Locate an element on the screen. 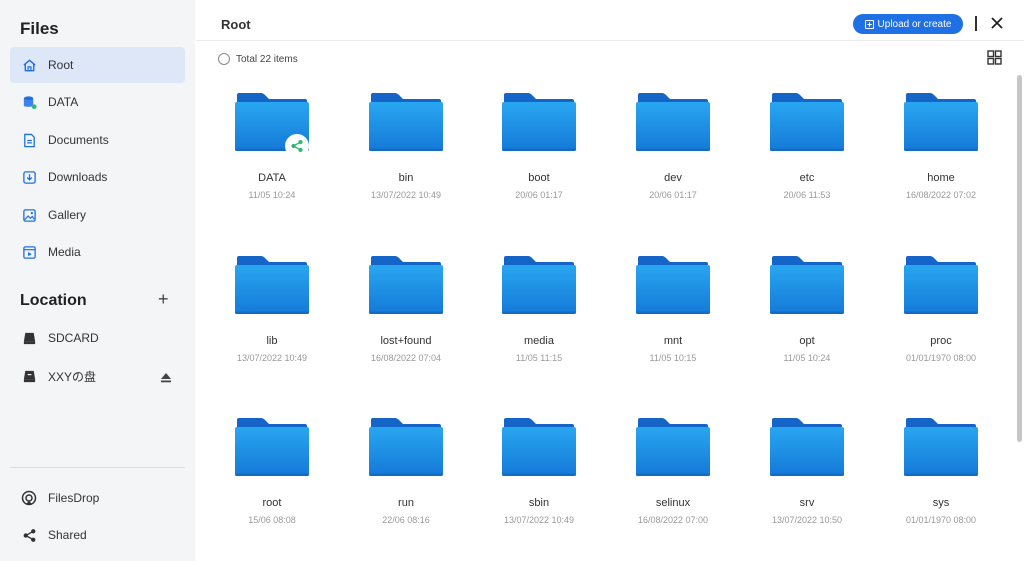 The image size is (1024, 561). eject-icon is located at coordinates (172, 379).